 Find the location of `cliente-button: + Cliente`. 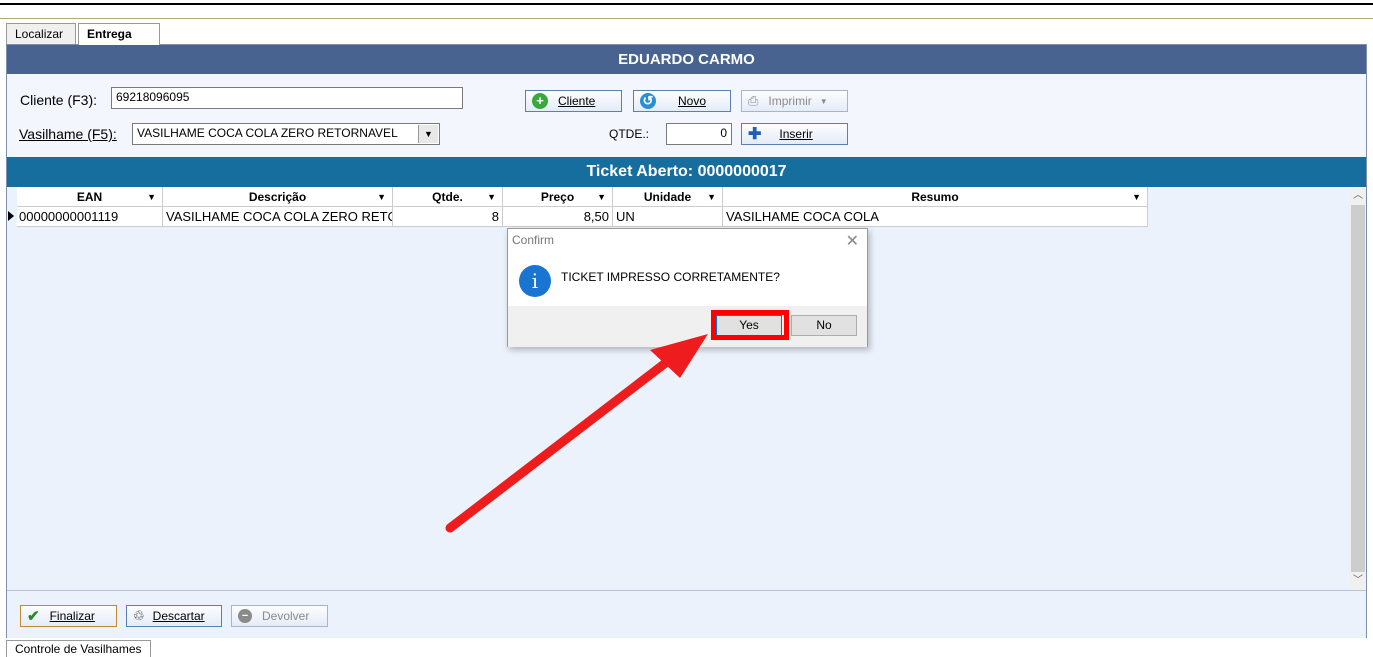

cliente-button: + Cliente is located at coordinates (573, 101).